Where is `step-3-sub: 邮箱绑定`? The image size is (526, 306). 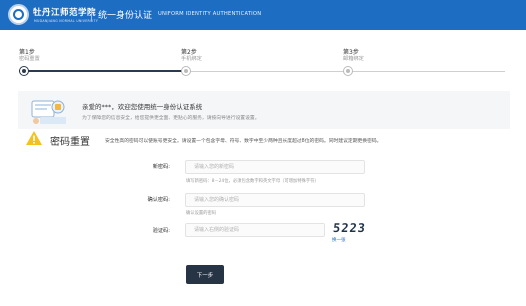 step-3-sub: 邮箱绑定 is located at coordinates (353, 59).